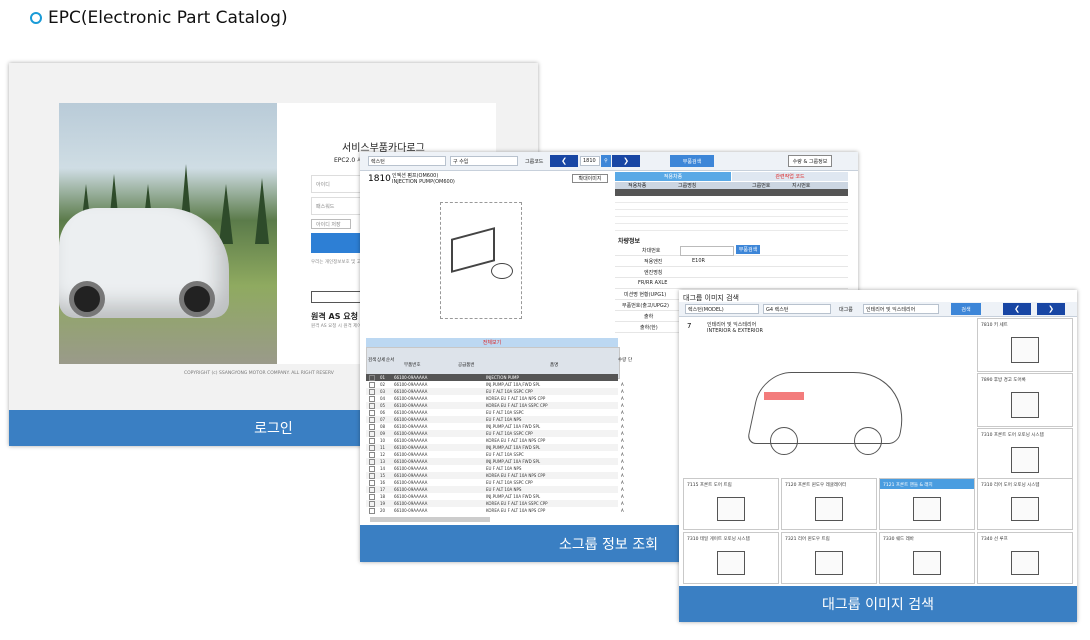 This screenshot has height=640, width=1090. I want to click on injection-pump-diagram, so click(481, 260).